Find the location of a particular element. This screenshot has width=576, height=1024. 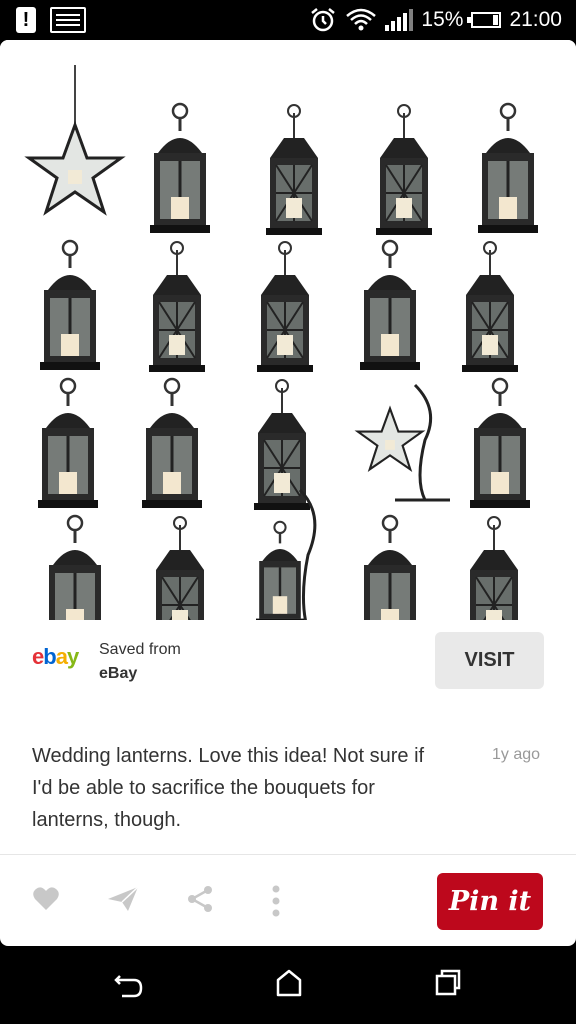

action-bar: Pin it is located at coordinates (288, 900).